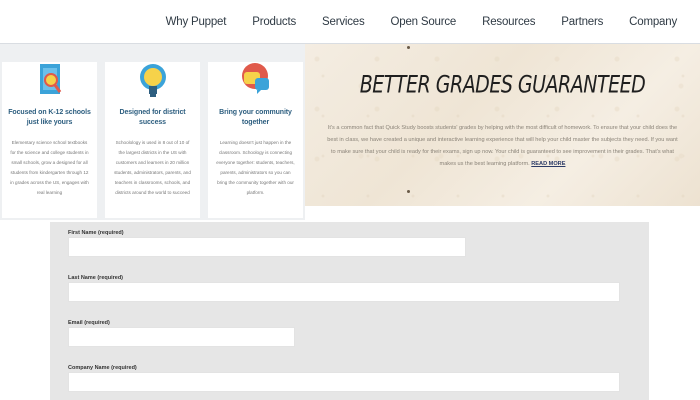 The image size is (700, 400). I want to click on magnifier-on-document-icon, so click(50, 79).